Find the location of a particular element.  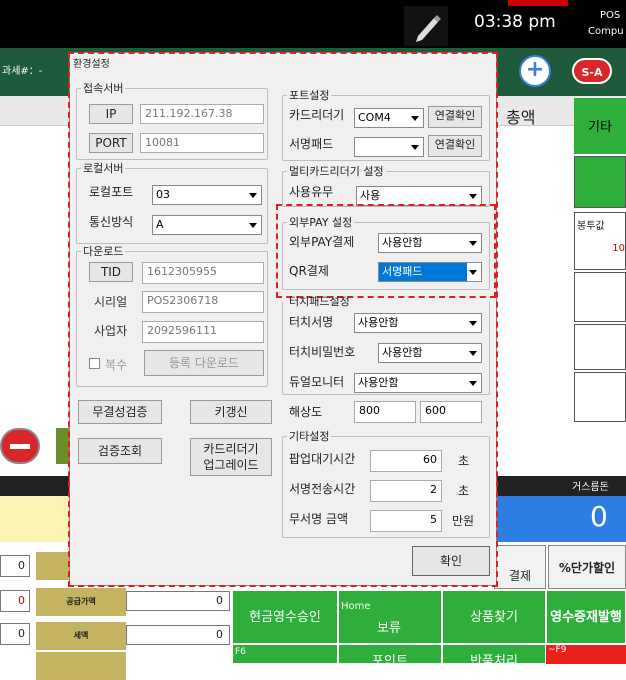

brand-text-2: Compu is located at coordinates (606, 31).